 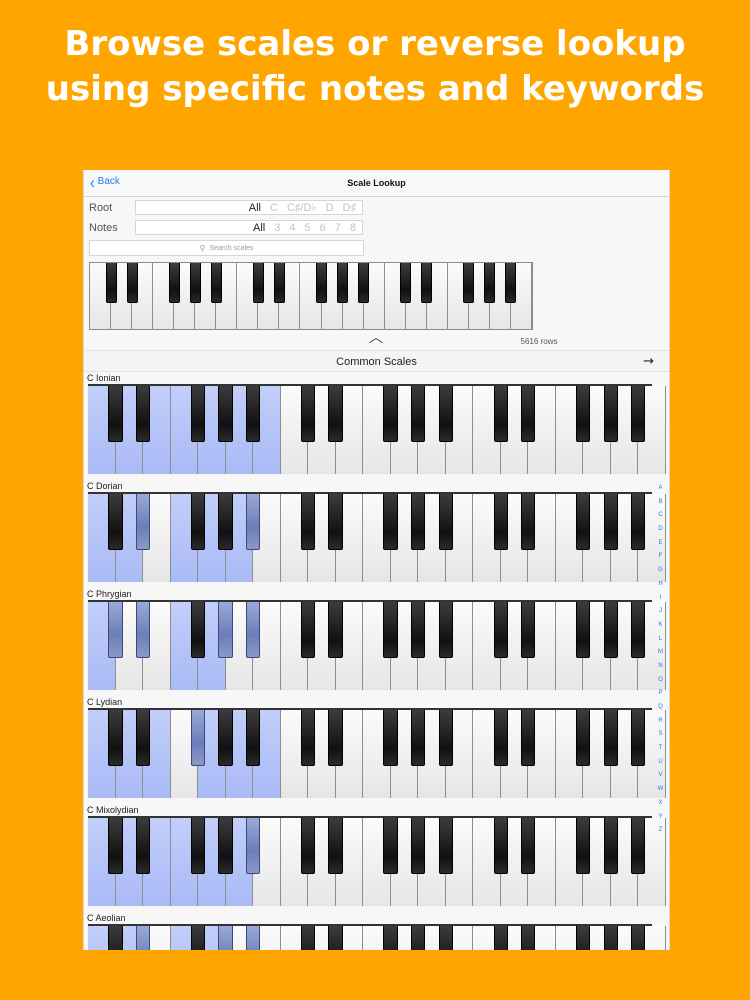 What do you see at coordinates (660, 681) in the screenshot?
I see `alphabet-index-letter: O` at bounding box center [660, 681].